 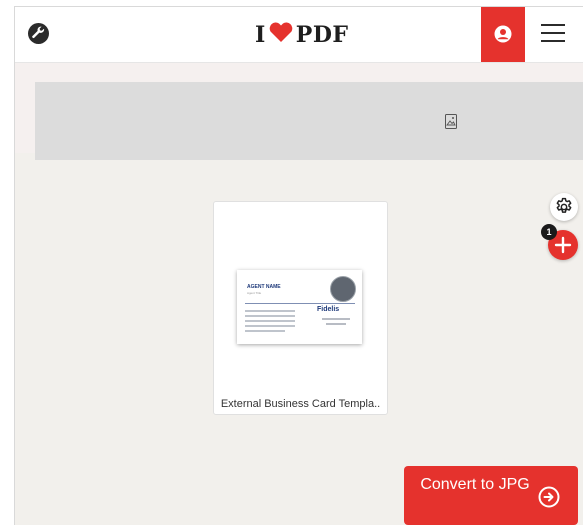 I want to click on logo-prefix: I, so click(x=260, y=35).